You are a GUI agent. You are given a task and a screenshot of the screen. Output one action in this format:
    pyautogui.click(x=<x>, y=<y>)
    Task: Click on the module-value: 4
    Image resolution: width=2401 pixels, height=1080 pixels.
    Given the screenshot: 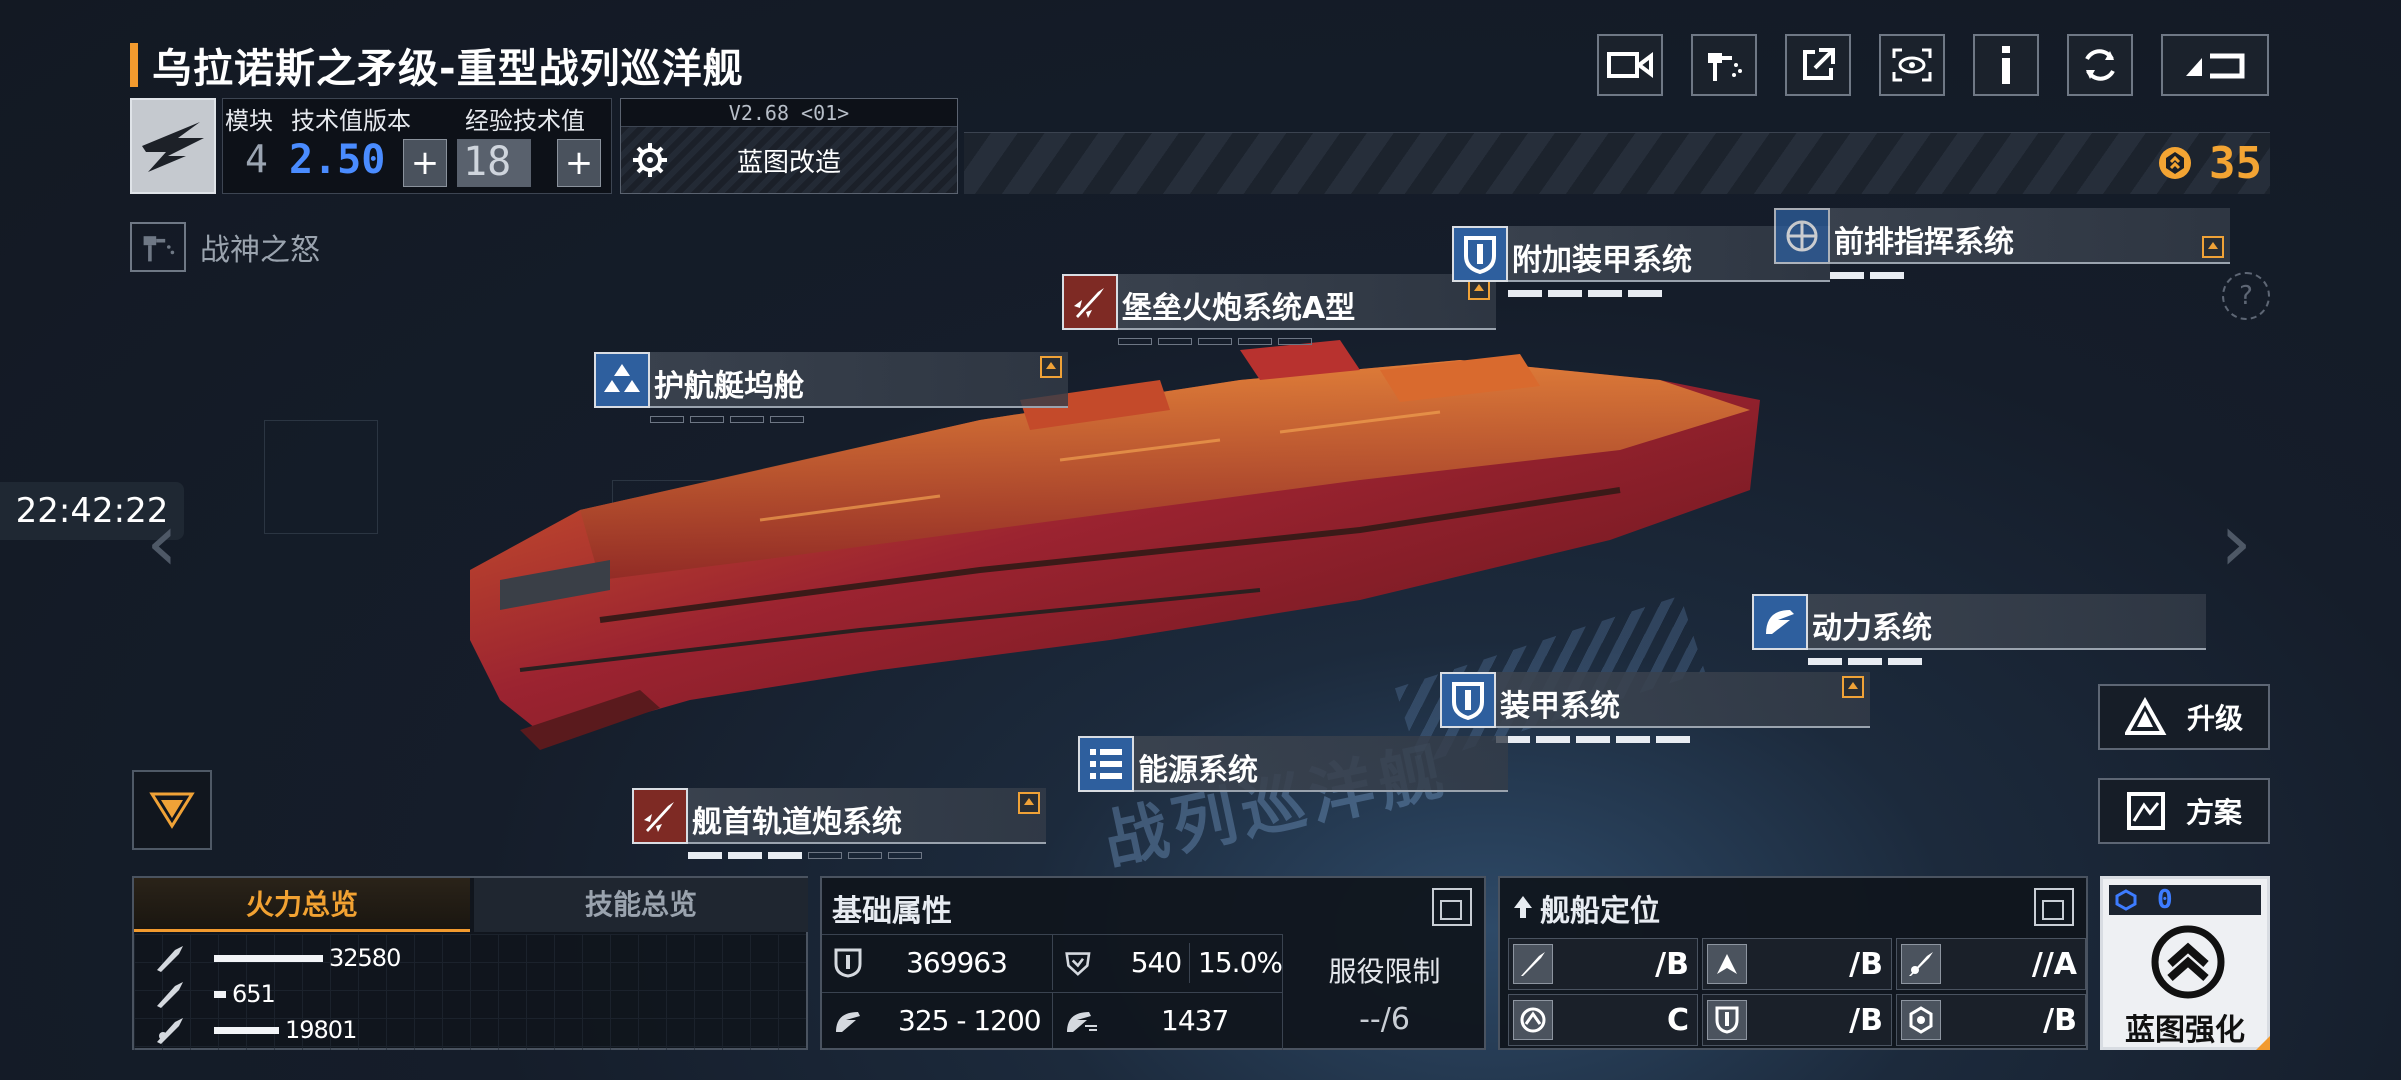 What is the action you would take?
    pyautogui.click(x=256, y=159)
    